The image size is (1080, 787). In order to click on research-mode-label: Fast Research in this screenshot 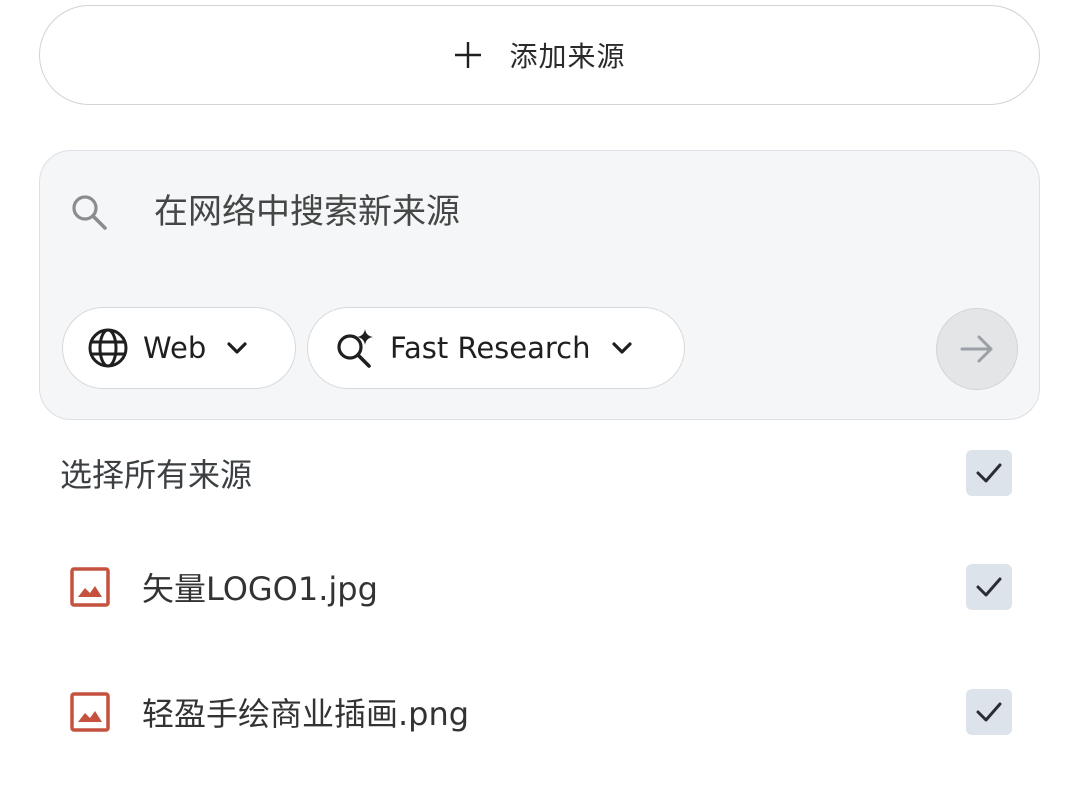, I will do `click(490, 348)`.